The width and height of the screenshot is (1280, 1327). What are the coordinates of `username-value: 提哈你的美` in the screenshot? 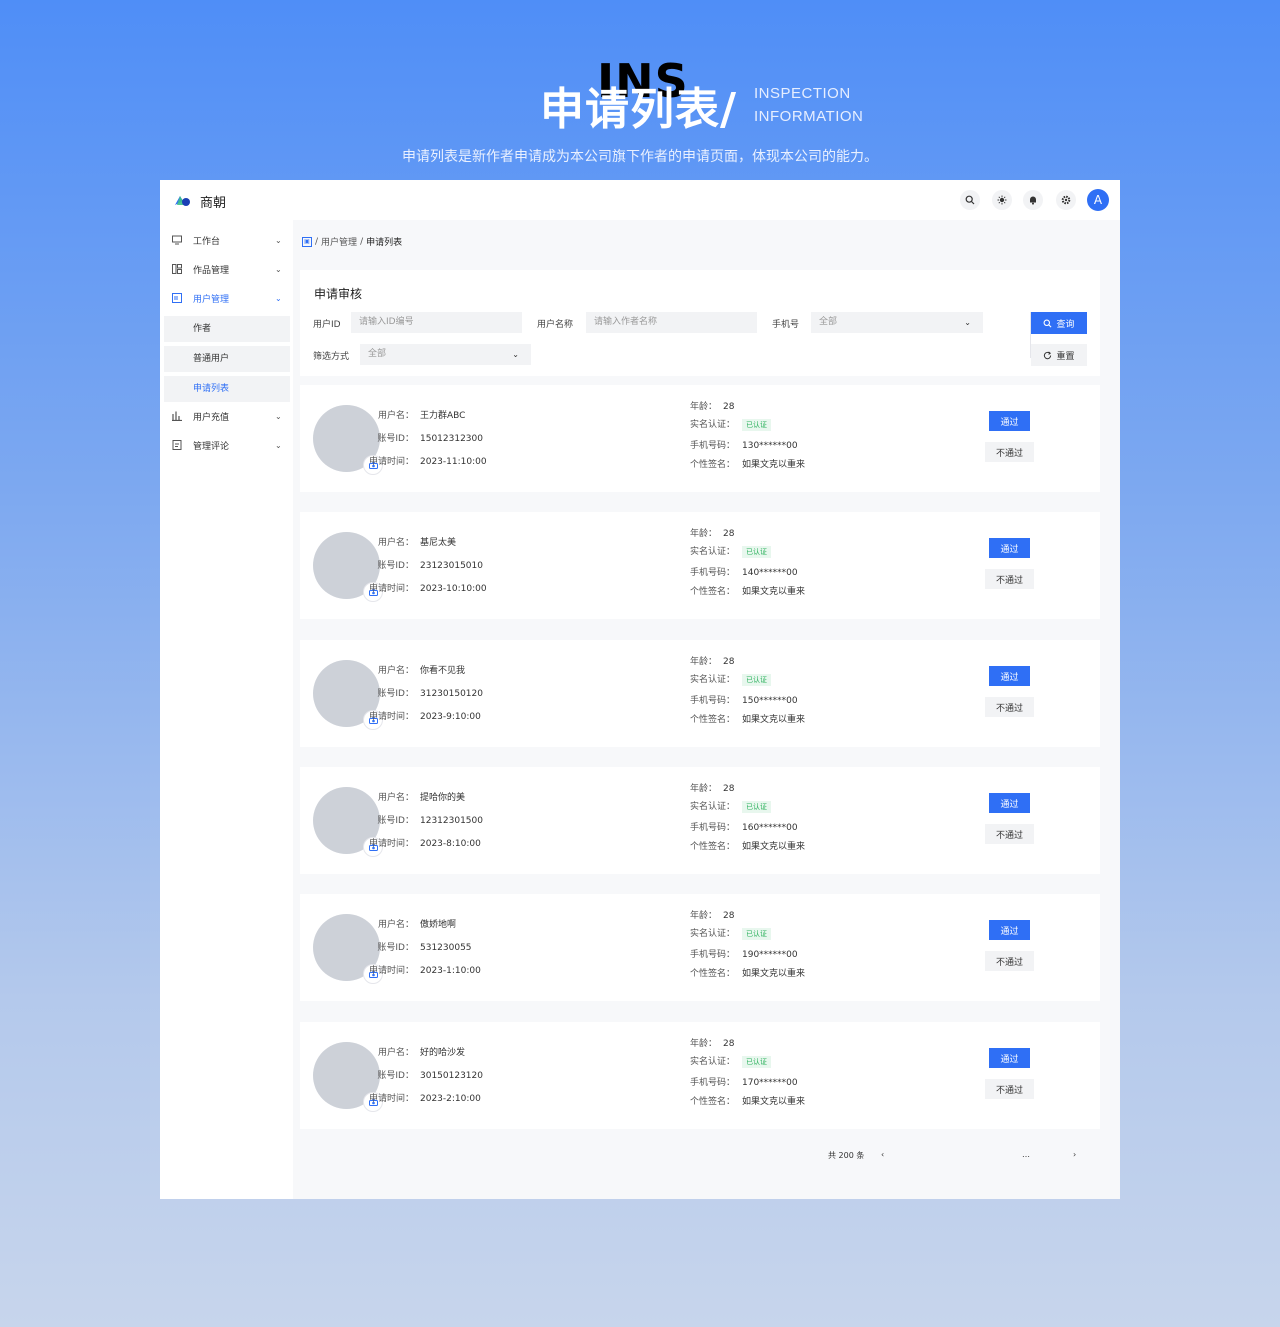 It's located at (443, 798).